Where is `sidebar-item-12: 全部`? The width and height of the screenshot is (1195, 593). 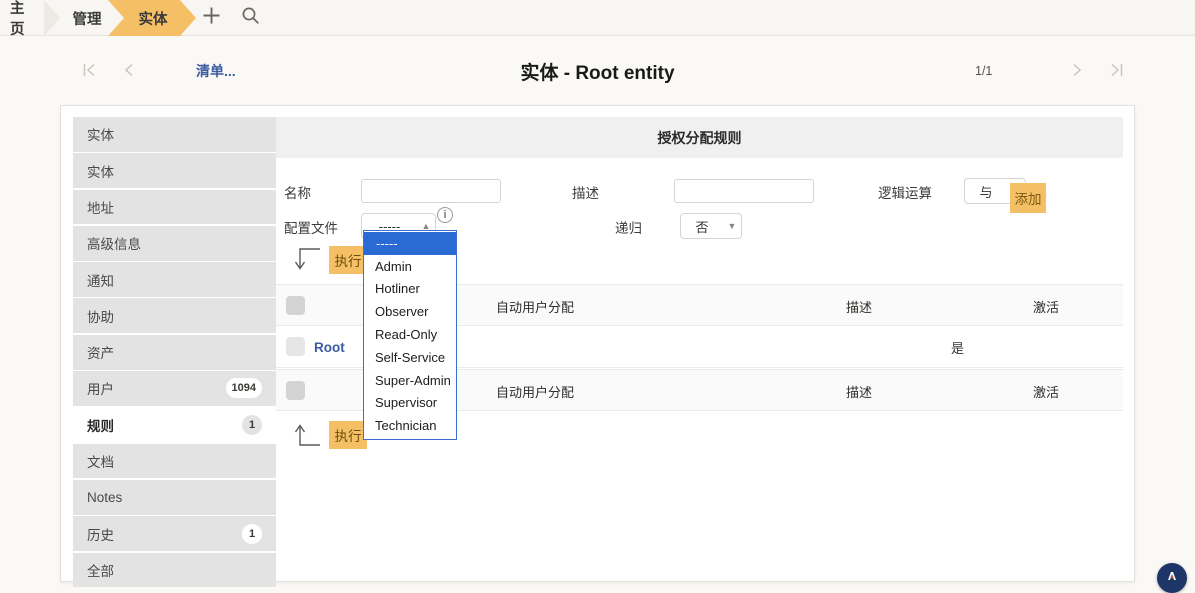 sidebar-item-12: 全部 is located at coordinates (174, 570).